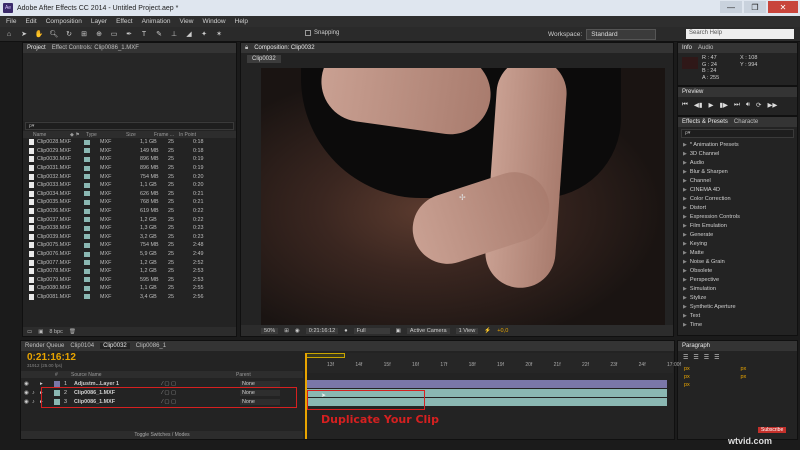 Image resolution: width=800 pixels, height=450 pixels. I want to click on tab-character: Characte, so click(746, 122).